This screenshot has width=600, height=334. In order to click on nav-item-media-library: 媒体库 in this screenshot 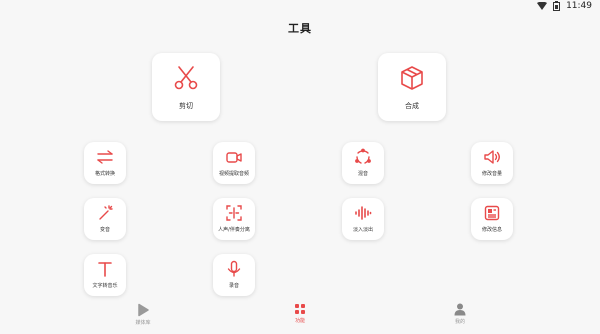, I will do `click(143, 314)`.